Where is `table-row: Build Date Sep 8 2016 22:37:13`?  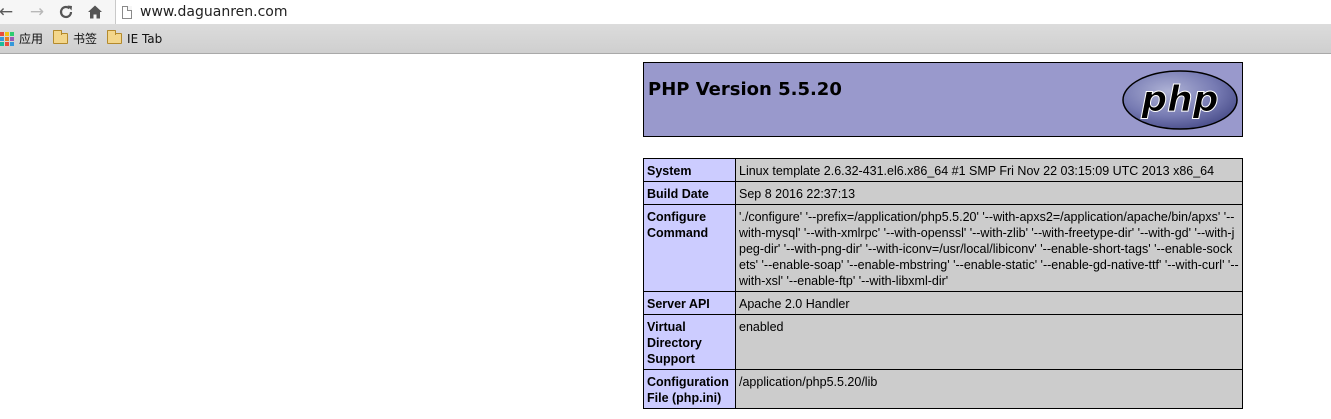
table-row: Build Date Sep 8 2016 22:37:13 is located at coordinates (943, 193).